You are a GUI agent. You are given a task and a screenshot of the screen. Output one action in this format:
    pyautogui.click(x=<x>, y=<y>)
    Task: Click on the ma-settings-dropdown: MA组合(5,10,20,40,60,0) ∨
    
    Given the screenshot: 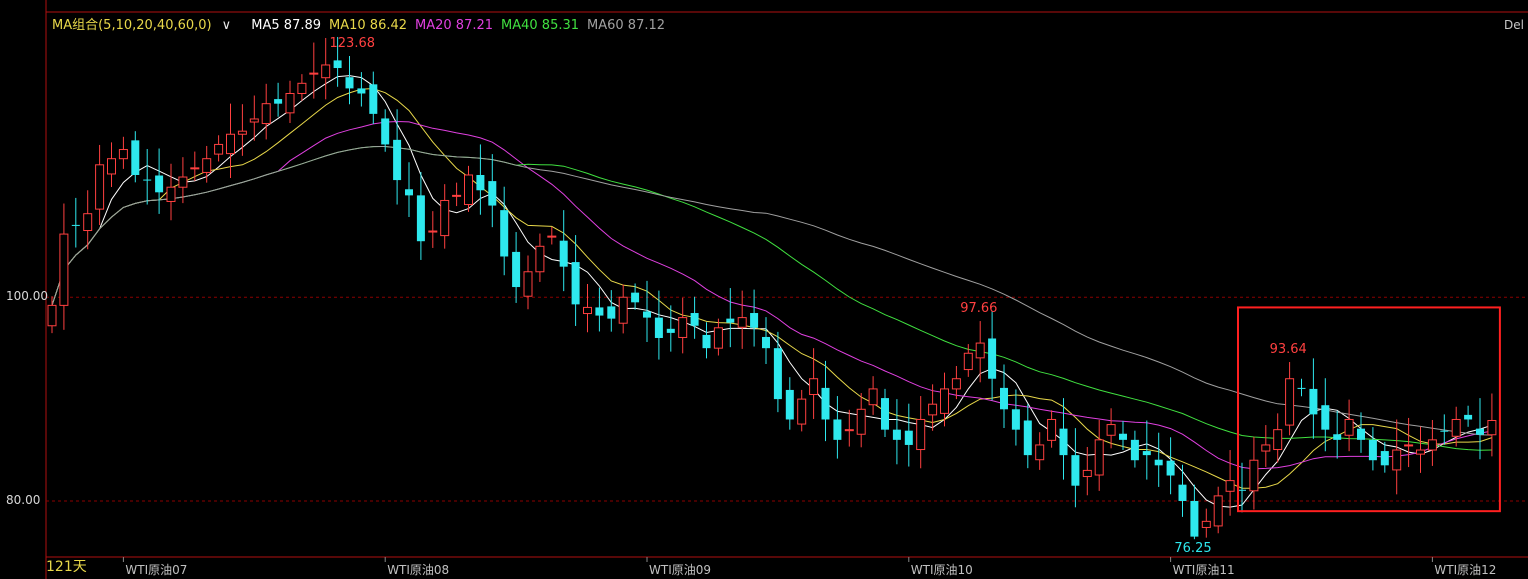 What is the action you would take?
    pyautogui.click(x=145, y=25)
    